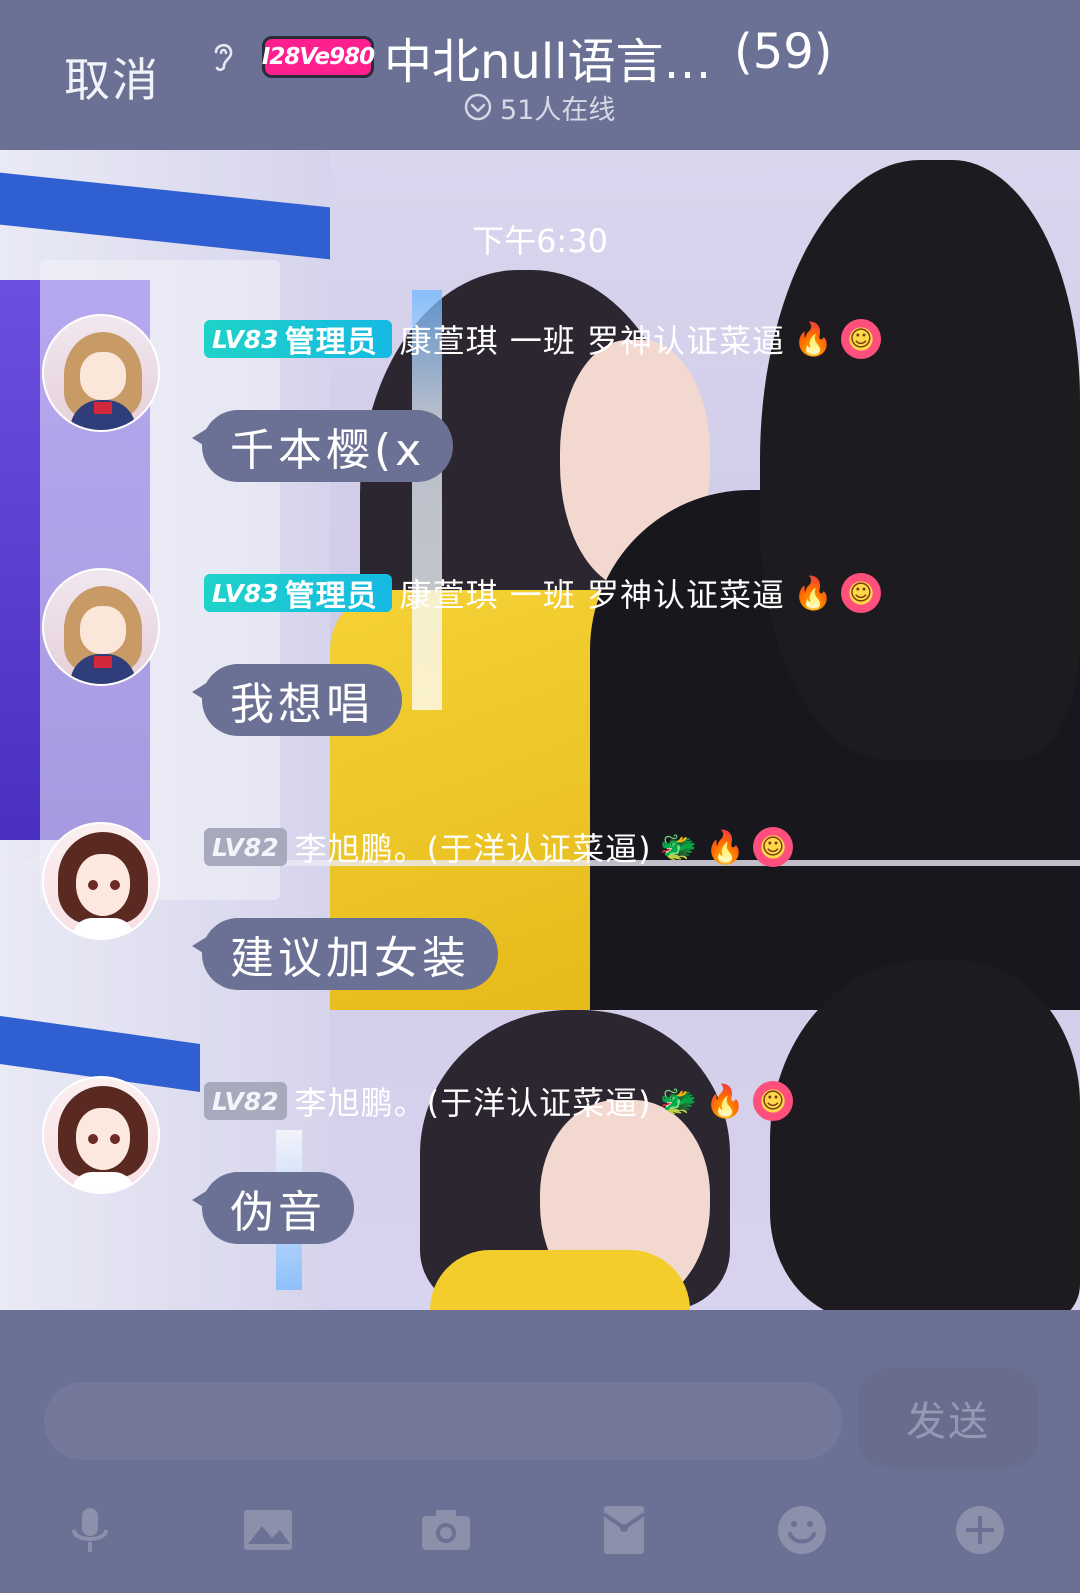 The height and width of the screenshot is (1593, 1080). What do you see at coordinates (90, 1530) in the screenshot?
I see `microphone-icon` at bounding box center [90, 1530].